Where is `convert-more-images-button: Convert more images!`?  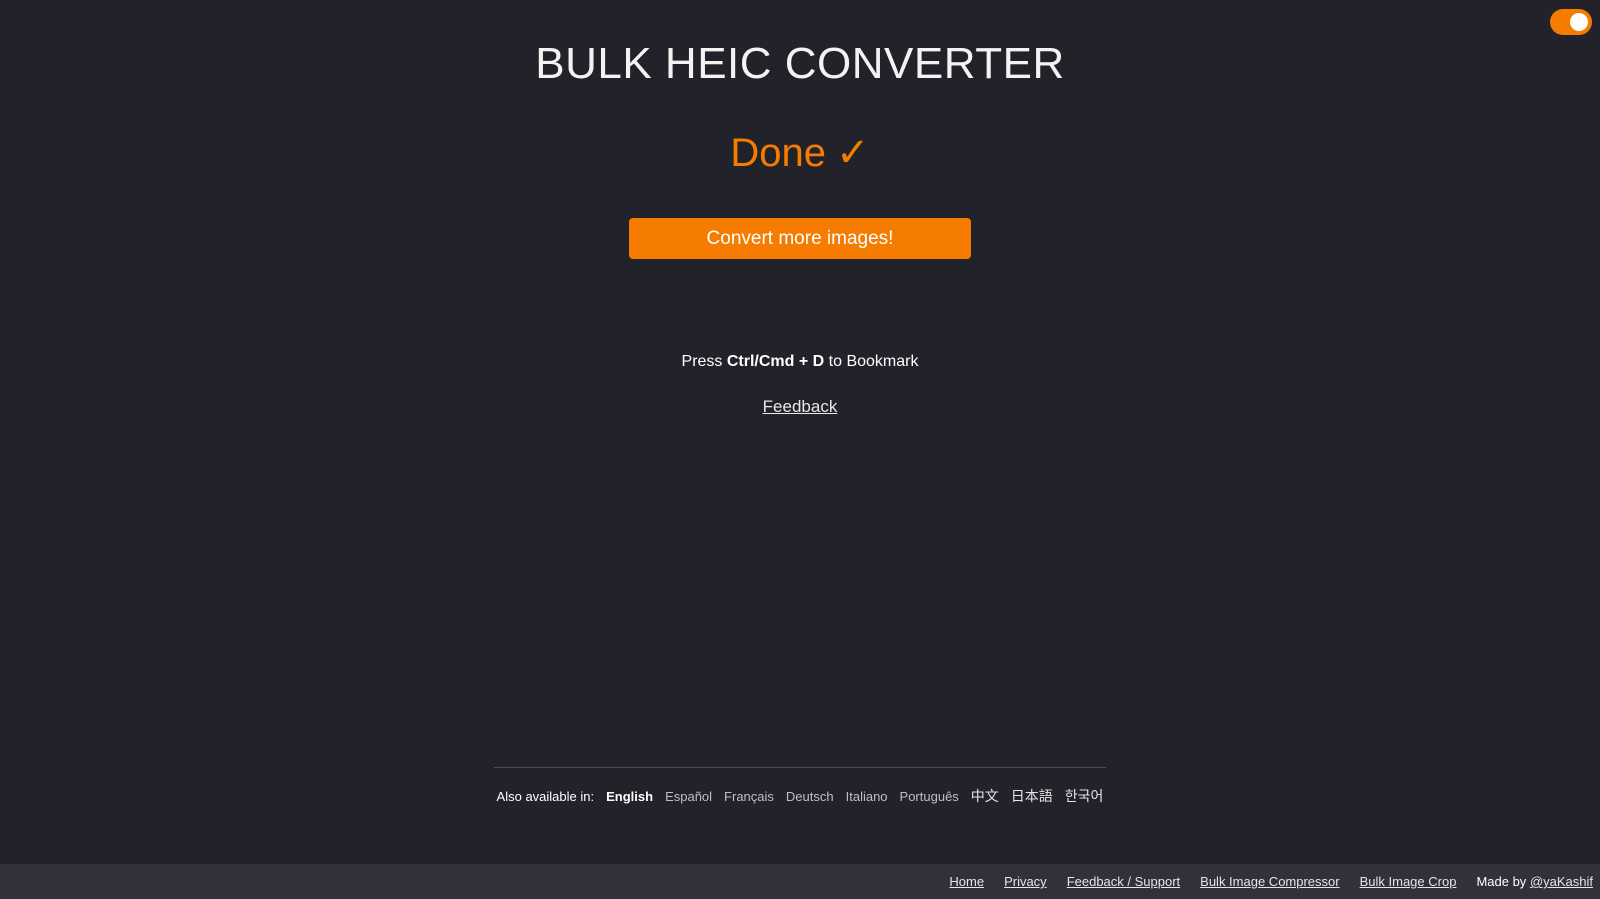
convert-more-images-button: Convert more images! is located at coordinates (800, 238).